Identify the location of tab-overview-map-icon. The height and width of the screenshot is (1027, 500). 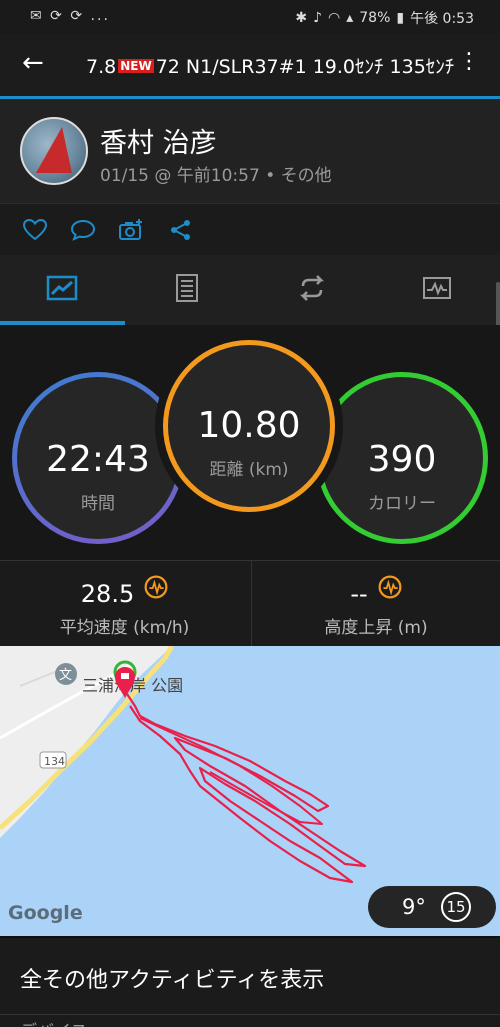
(62, 288).